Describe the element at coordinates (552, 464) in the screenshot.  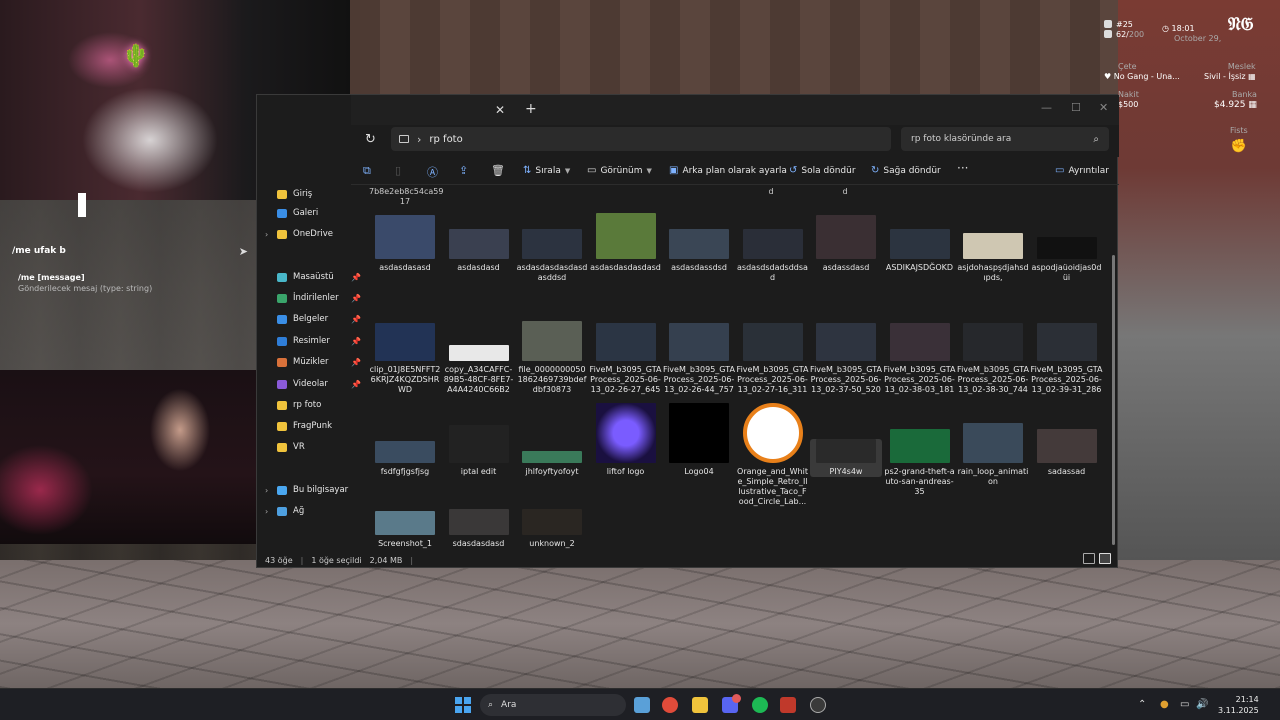
I see `file-tile: jhlfoyftyofoyt` at that location.